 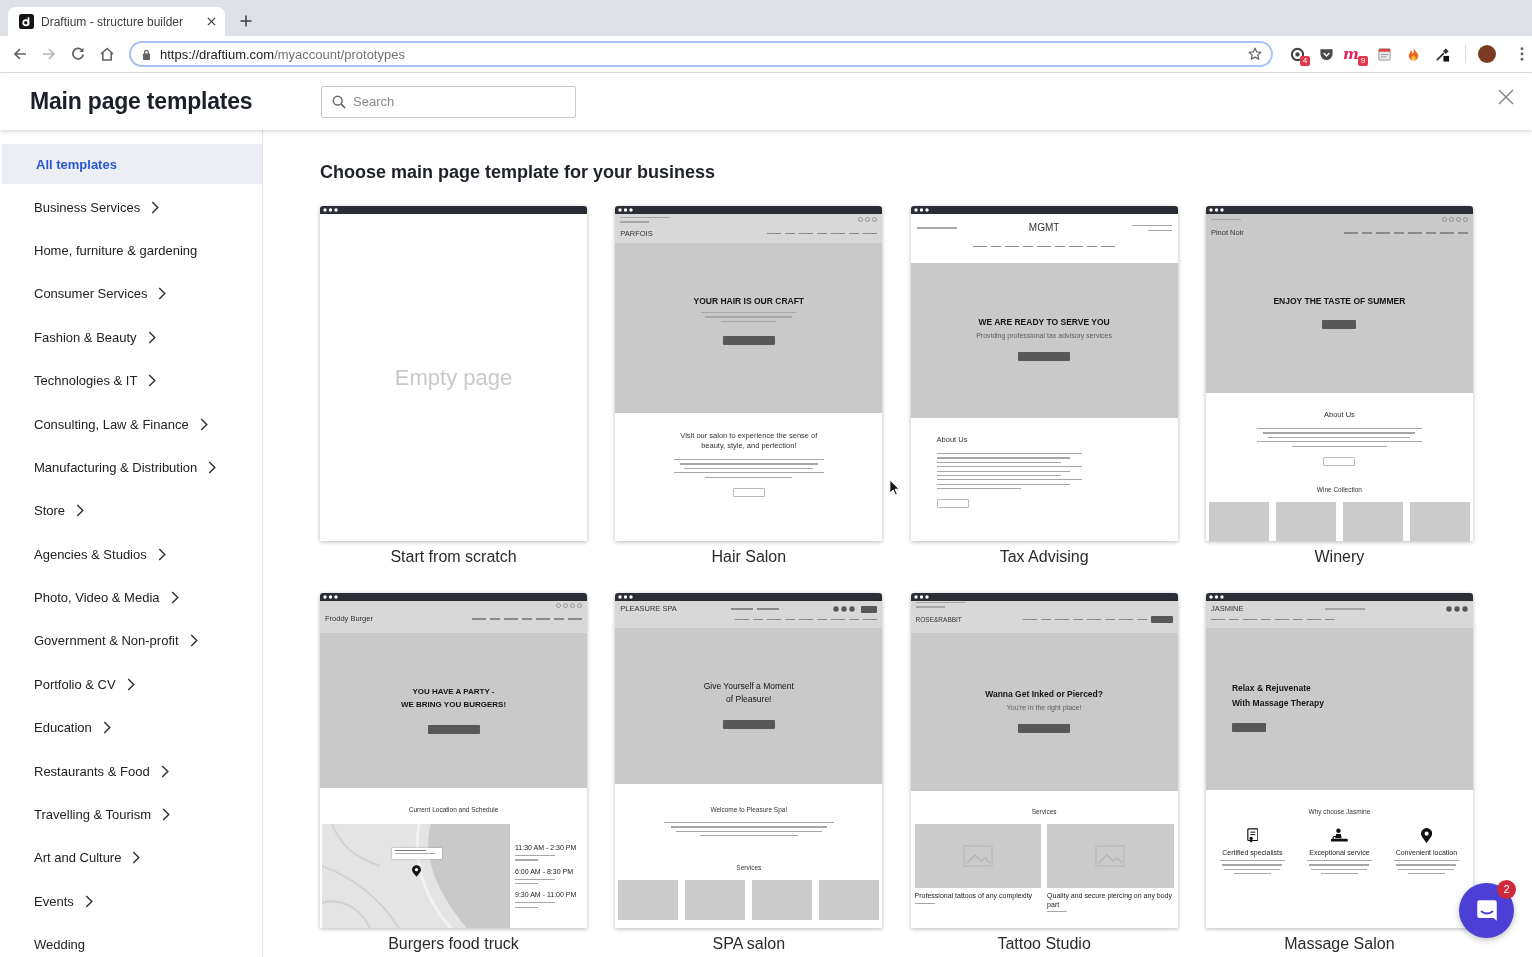 I want to click on location-pin-icon, so click(x=1426, y=835).